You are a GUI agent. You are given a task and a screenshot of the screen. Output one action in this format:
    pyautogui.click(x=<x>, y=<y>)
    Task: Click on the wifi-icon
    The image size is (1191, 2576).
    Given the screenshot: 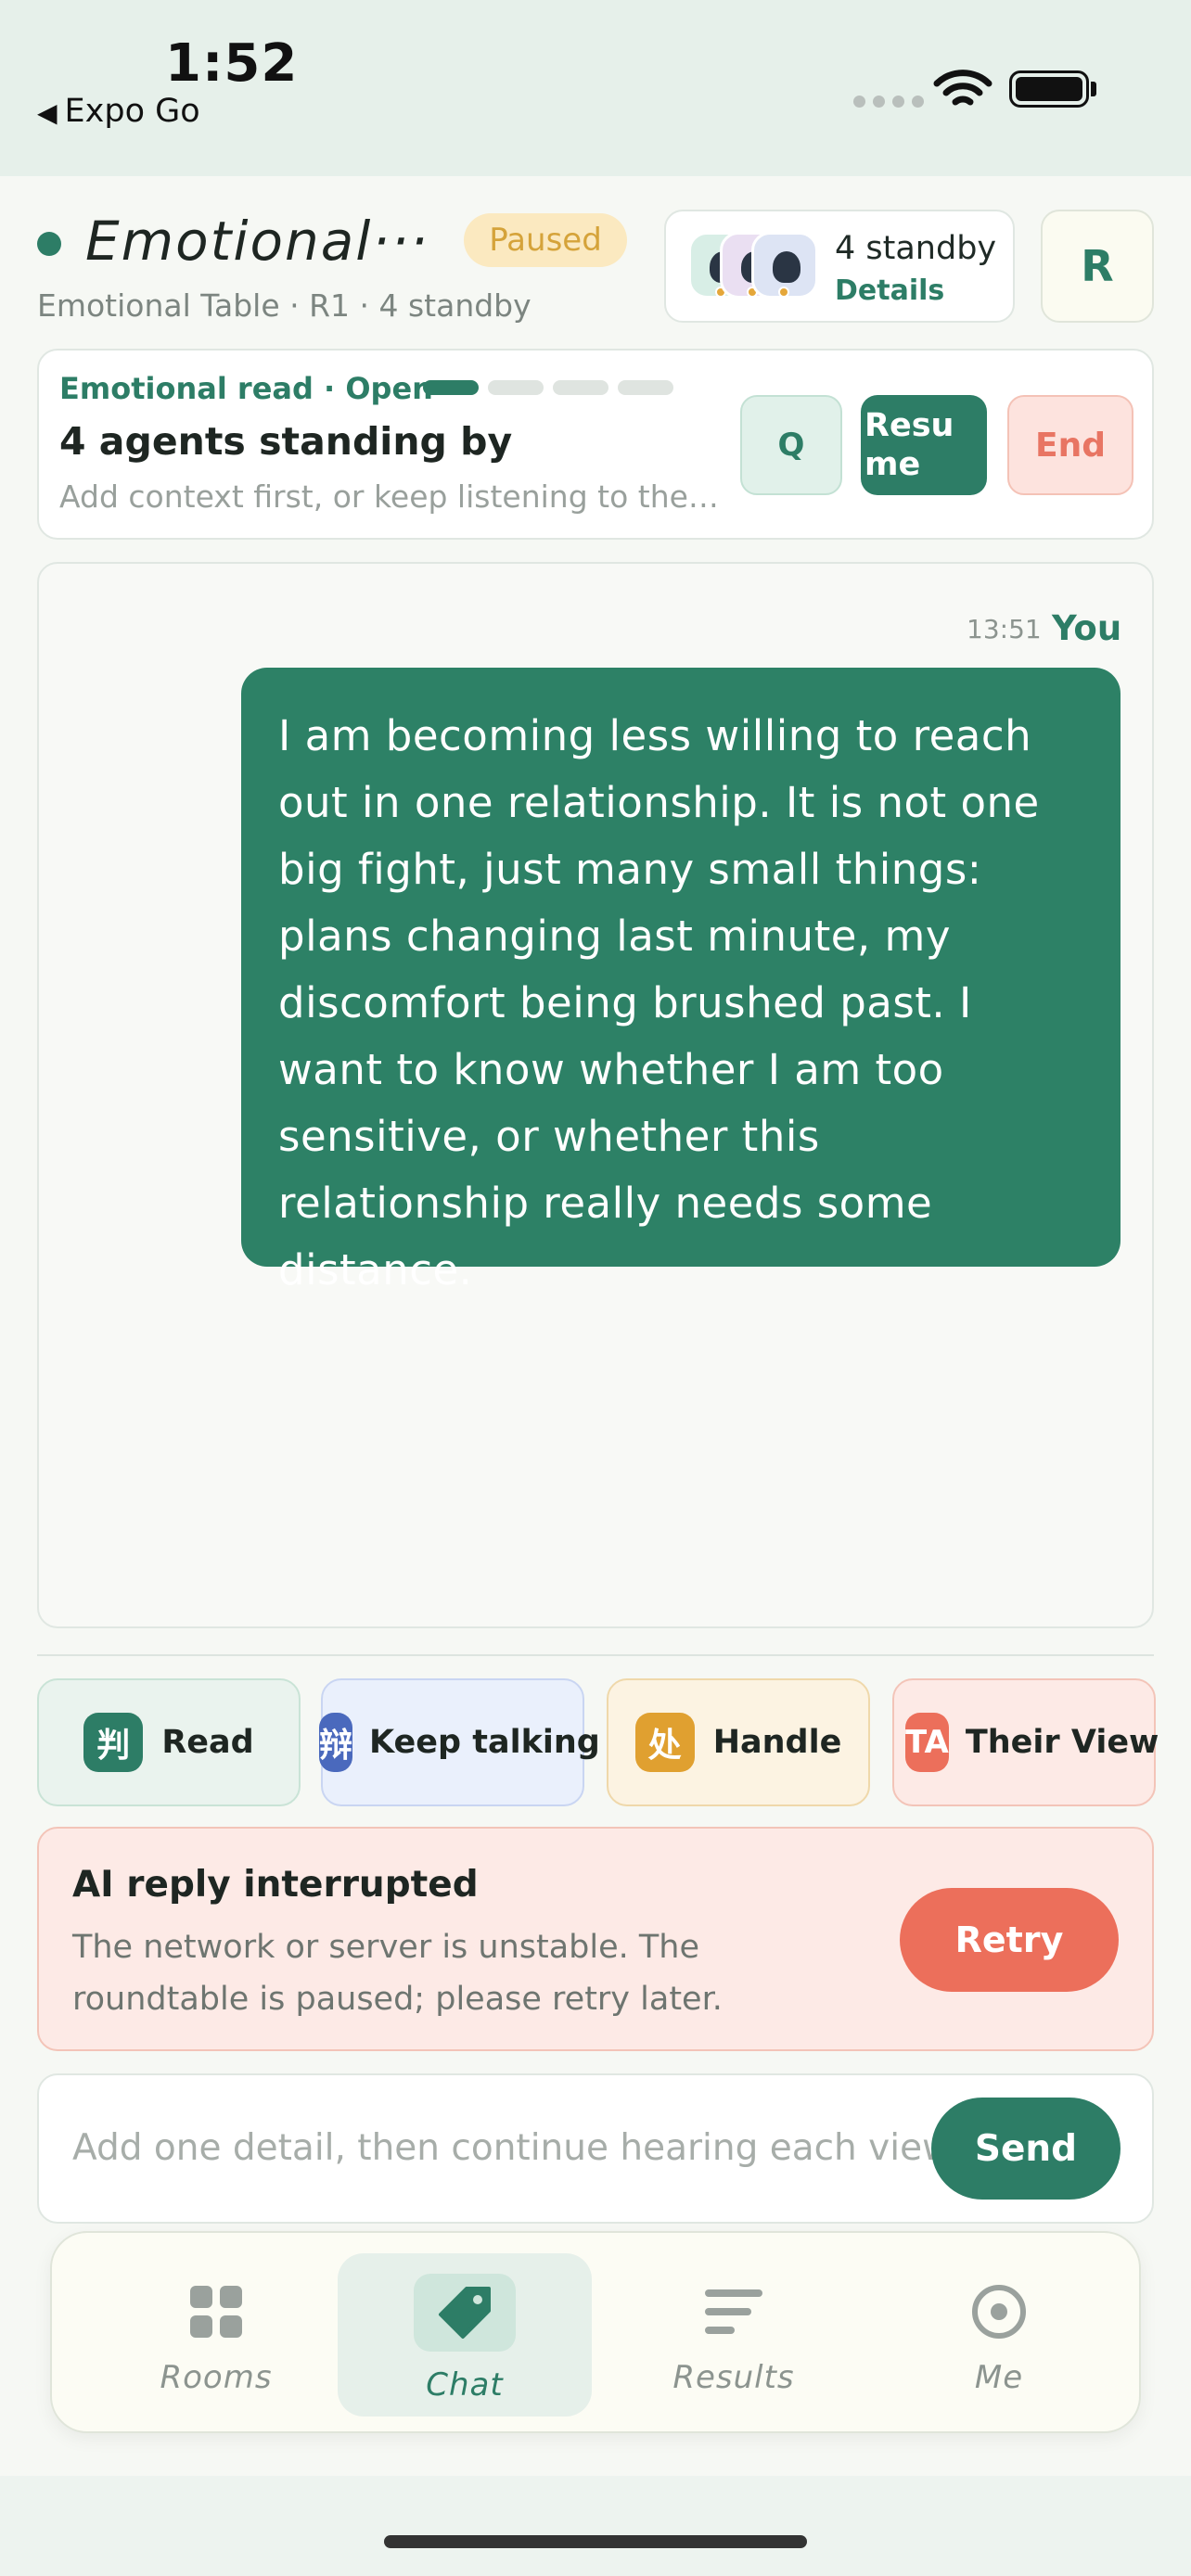 What is the action you would take?
    pyautogui.click(x=962, y=92)
    